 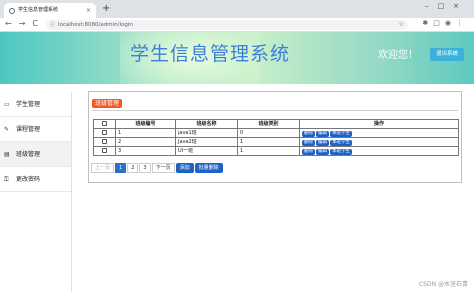 I want to click on sidebar-item-label: 更改密码, so click(x=28, y=179).